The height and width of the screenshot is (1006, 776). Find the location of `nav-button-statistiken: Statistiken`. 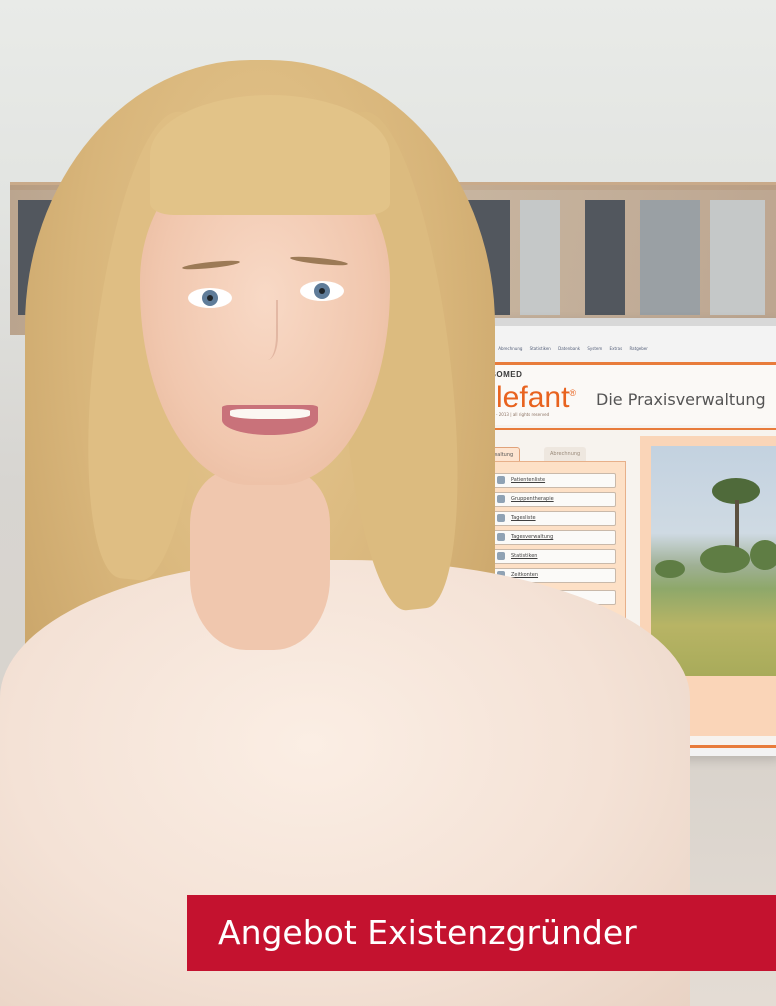

nav-button-statistiken: Statistiken is located at coordinates (553, 556).